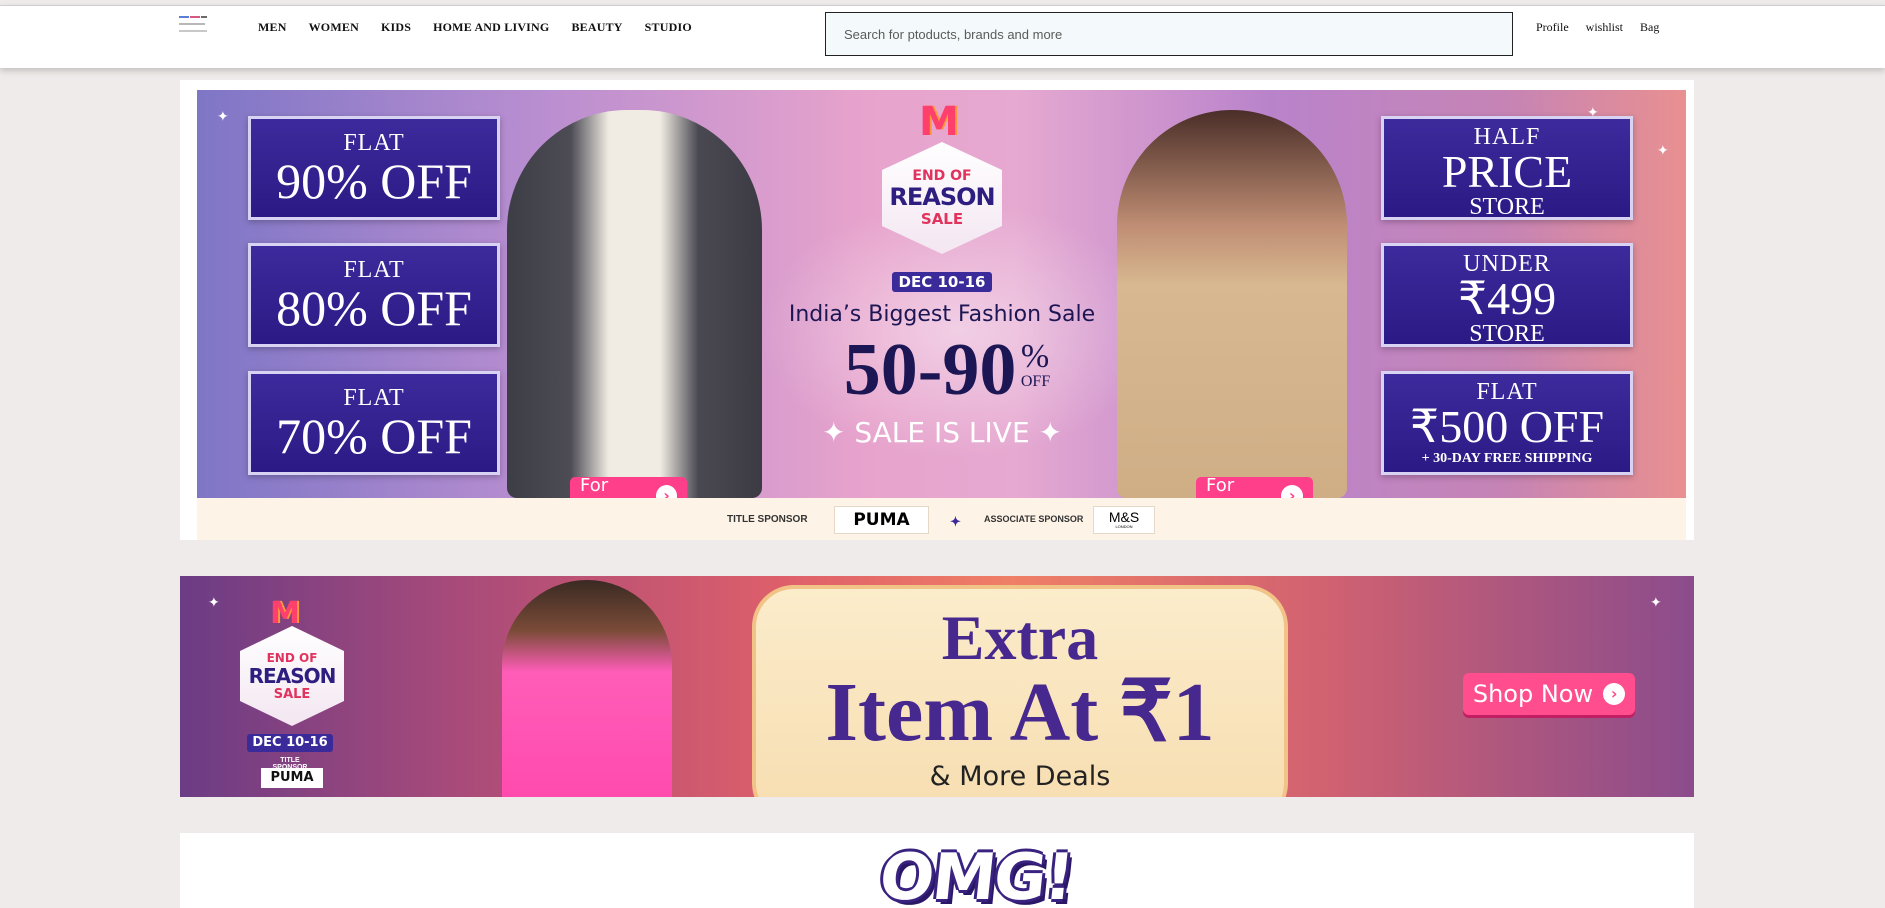  What do you see at coordinates (767, 519) in the screenshot?
I see `title-sponsor-label: TITLE SPONSOR` at bounding box center [767, 519].